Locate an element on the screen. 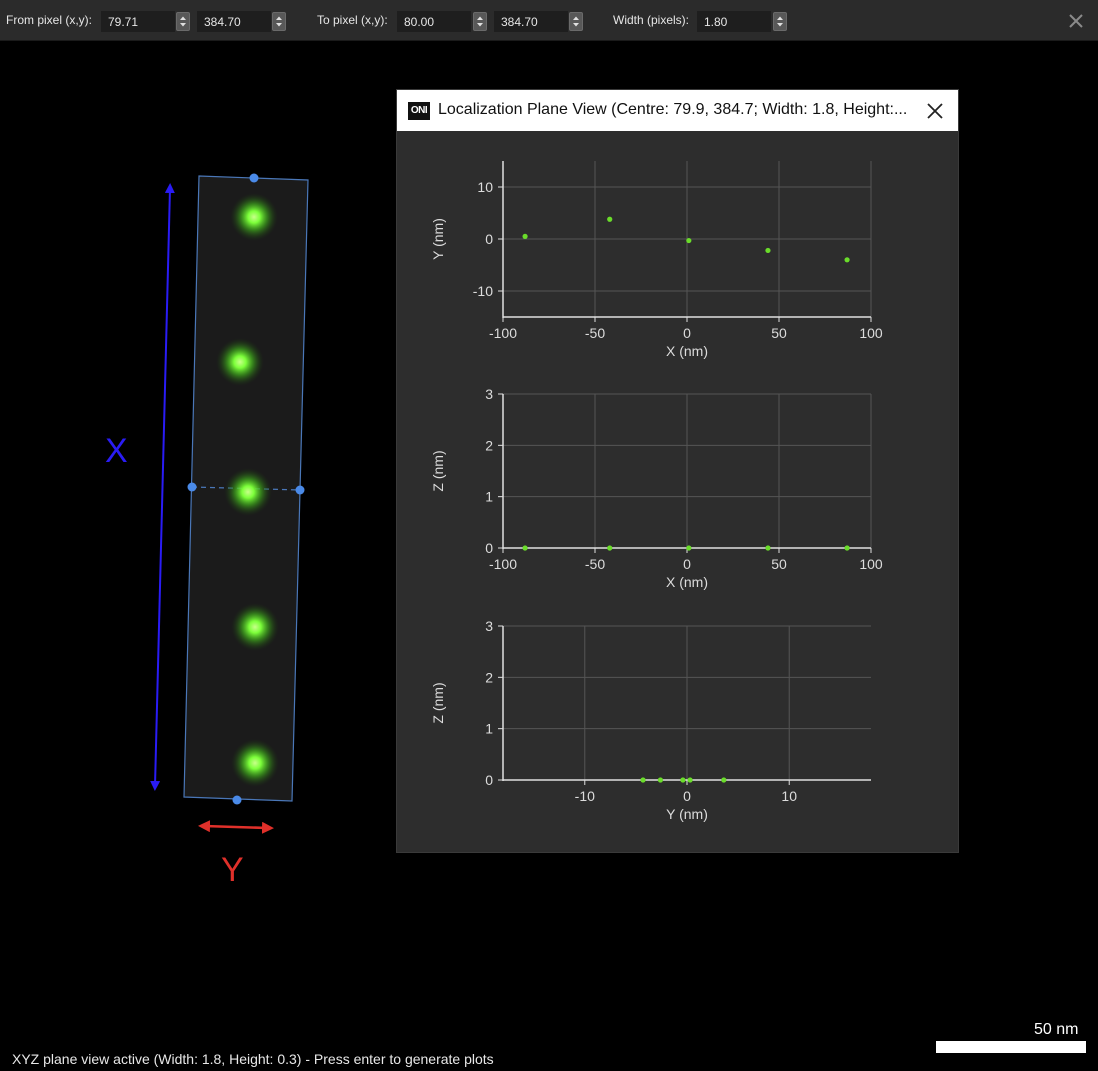 Image resolution: width=1098 pixels, height=1071 pixels. plot2-y-axis-label: Z (nm) is located at coordinates (438, 470).